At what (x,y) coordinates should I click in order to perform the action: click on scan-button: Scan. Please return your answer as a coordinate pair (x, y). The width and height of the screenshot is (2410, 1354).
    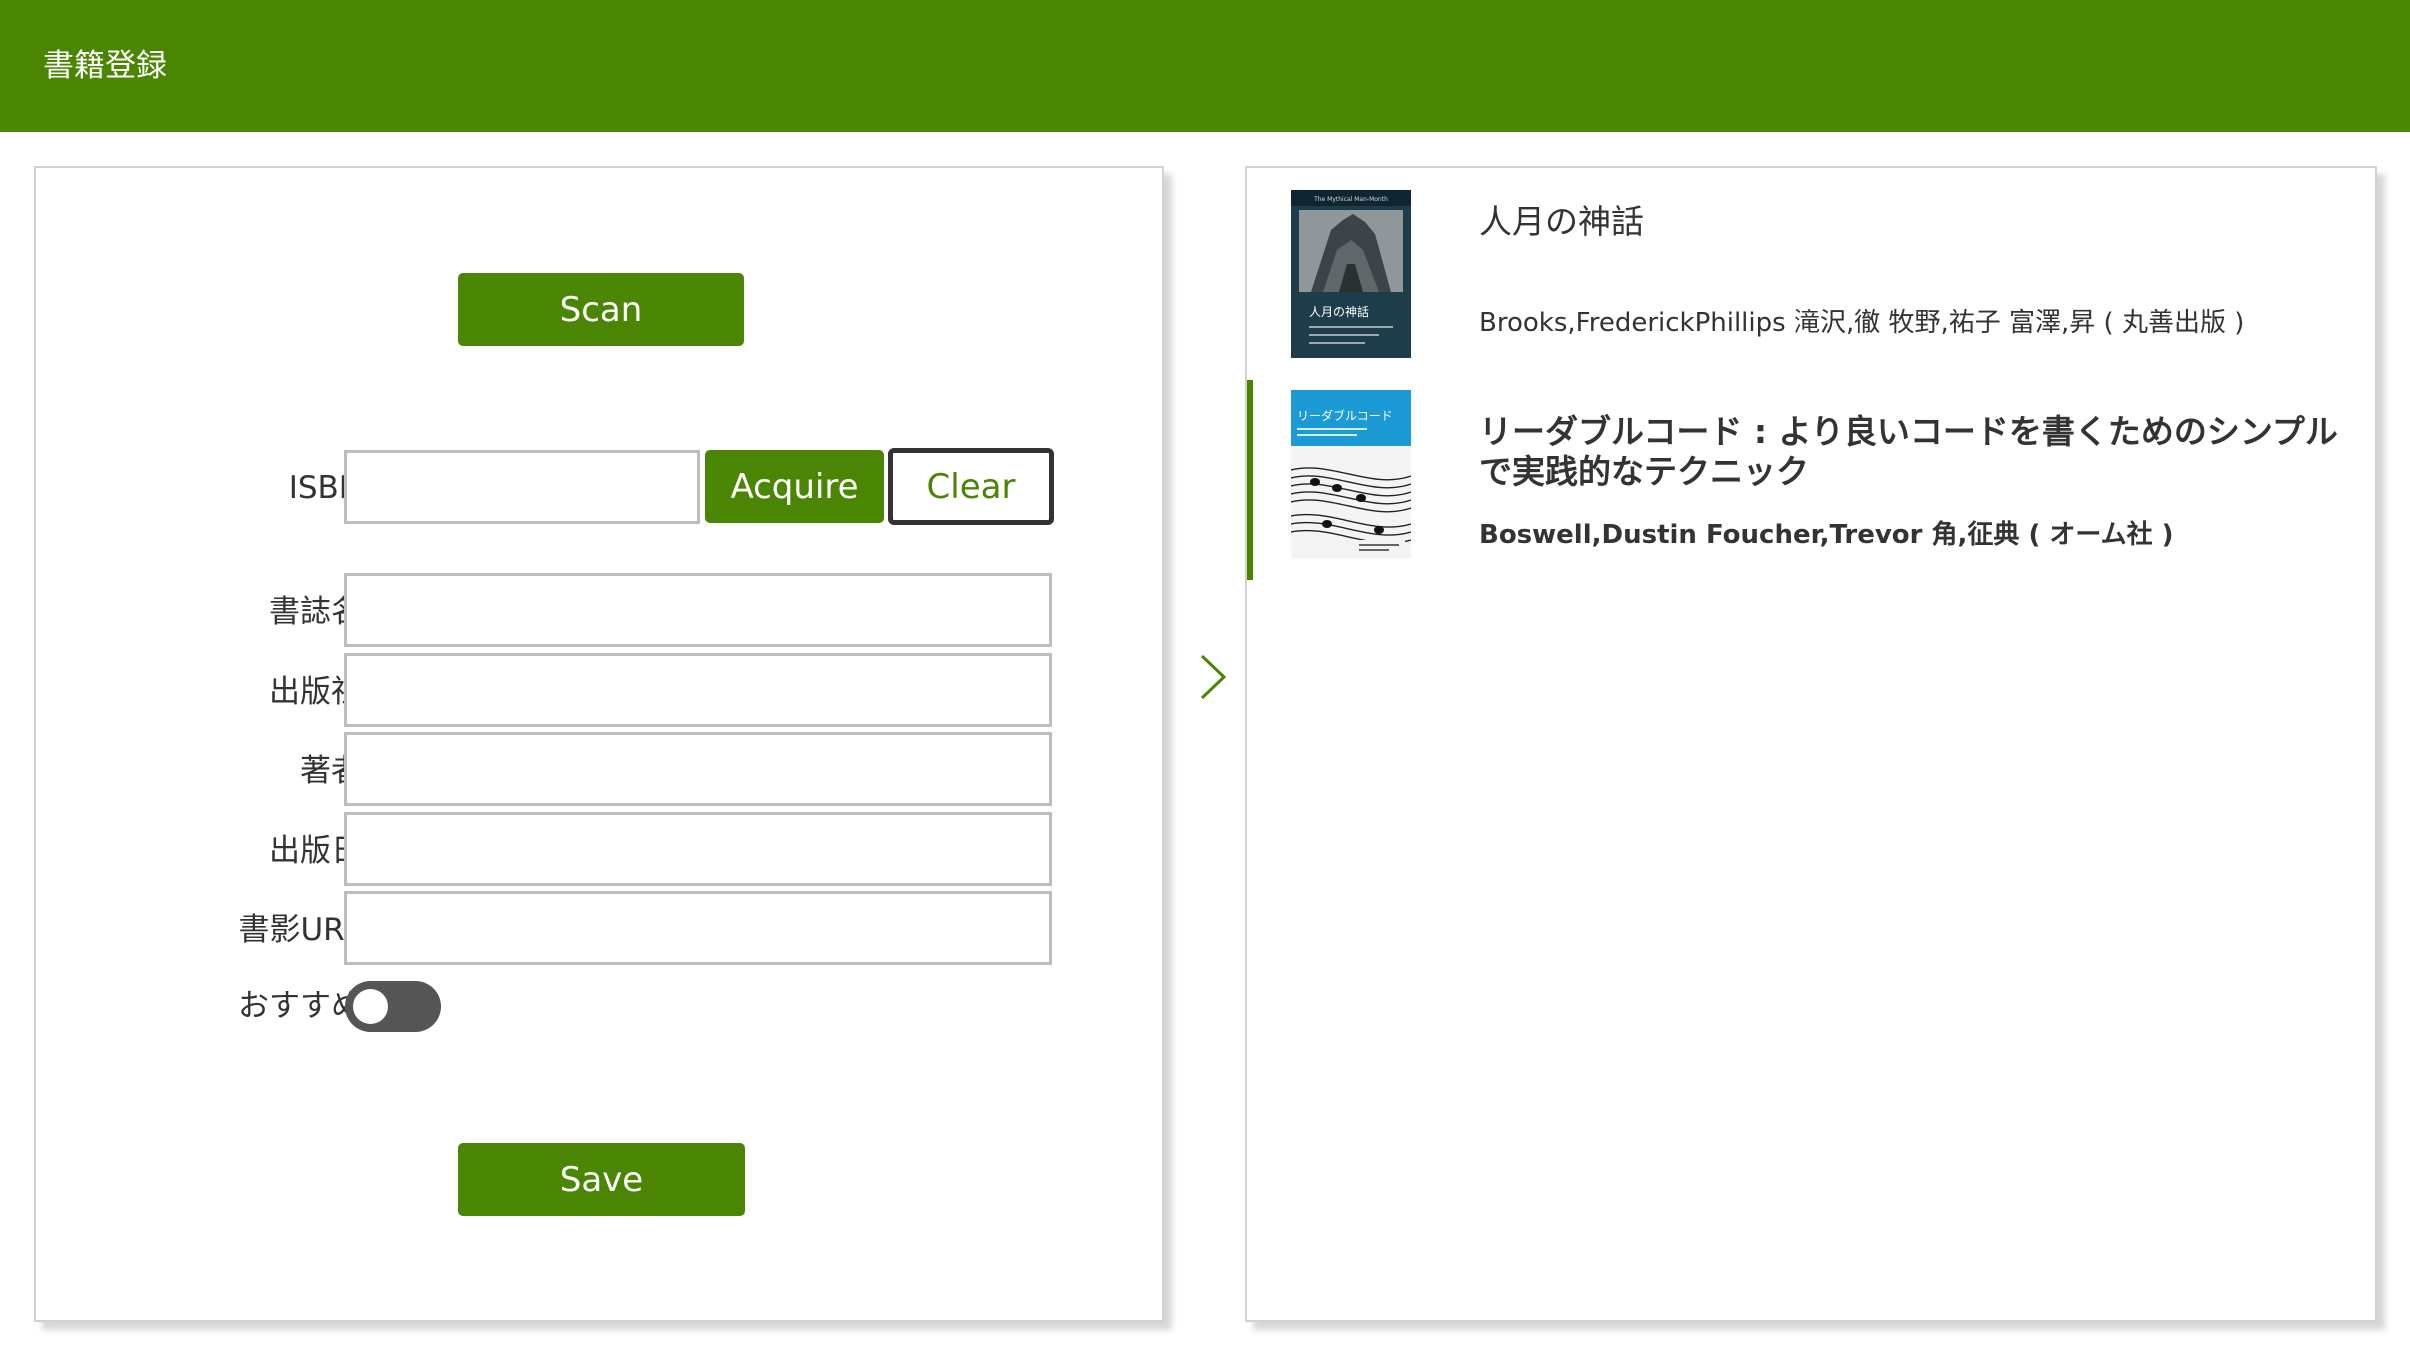
    Looking at the image, I should click on (601, 309).